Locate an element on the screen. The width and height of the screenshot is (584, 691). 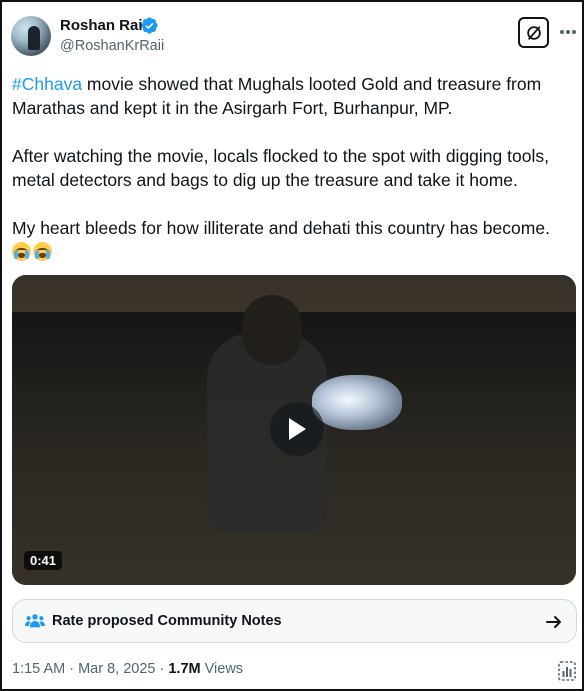
more-options-button is located at coordinates (568, 32).